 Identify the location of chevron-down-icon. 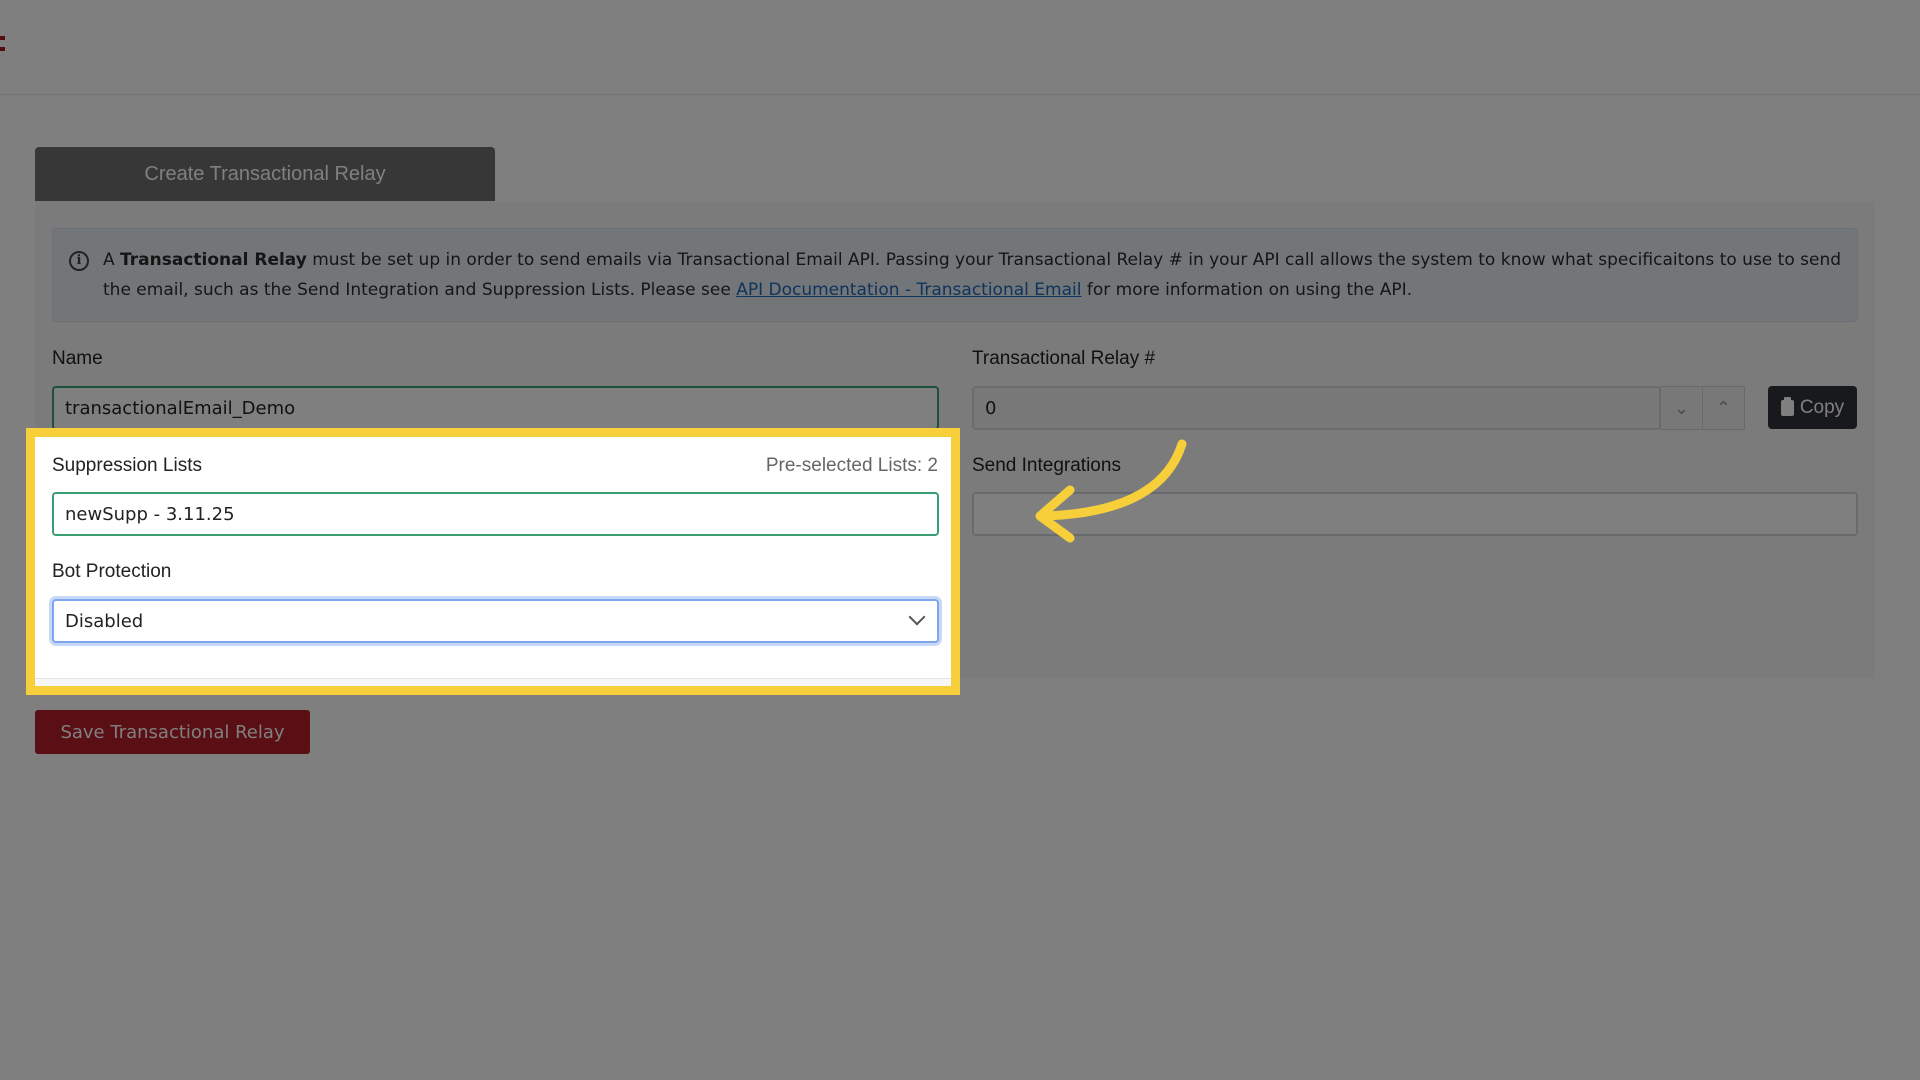
(917, 617).